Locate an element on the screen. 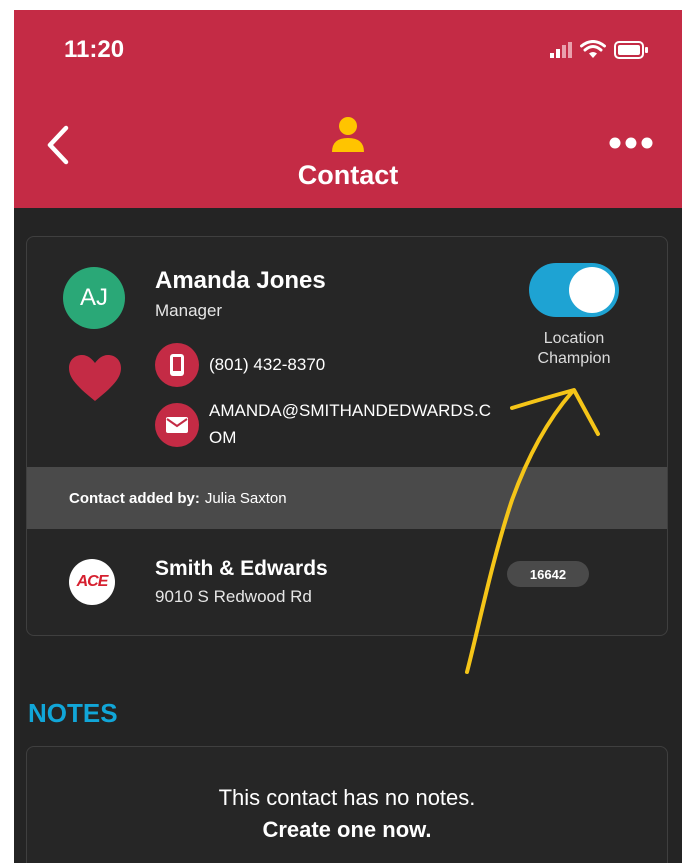 The image size is (693, 863). email-button is located at coordinates (177, 425).